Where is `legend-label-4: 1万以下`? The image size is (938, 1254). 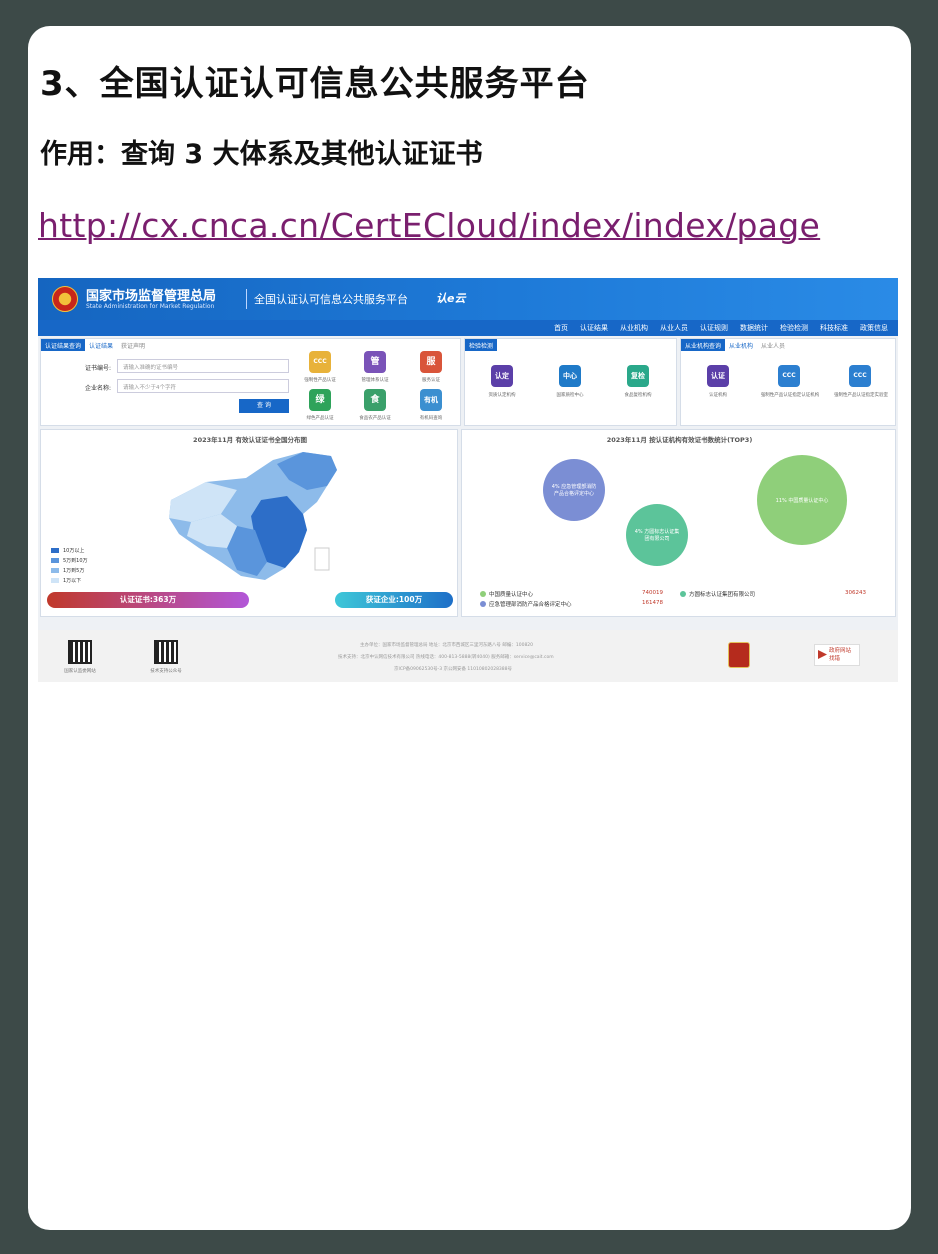
legend-label-4: 1万以下 is located at coordinates (72, 581).